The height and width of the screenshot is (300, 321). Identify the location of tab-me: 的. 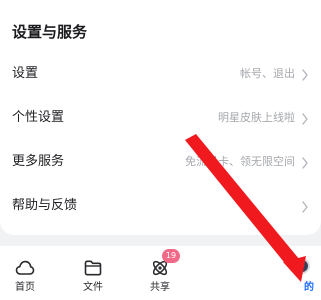
(299, 276).